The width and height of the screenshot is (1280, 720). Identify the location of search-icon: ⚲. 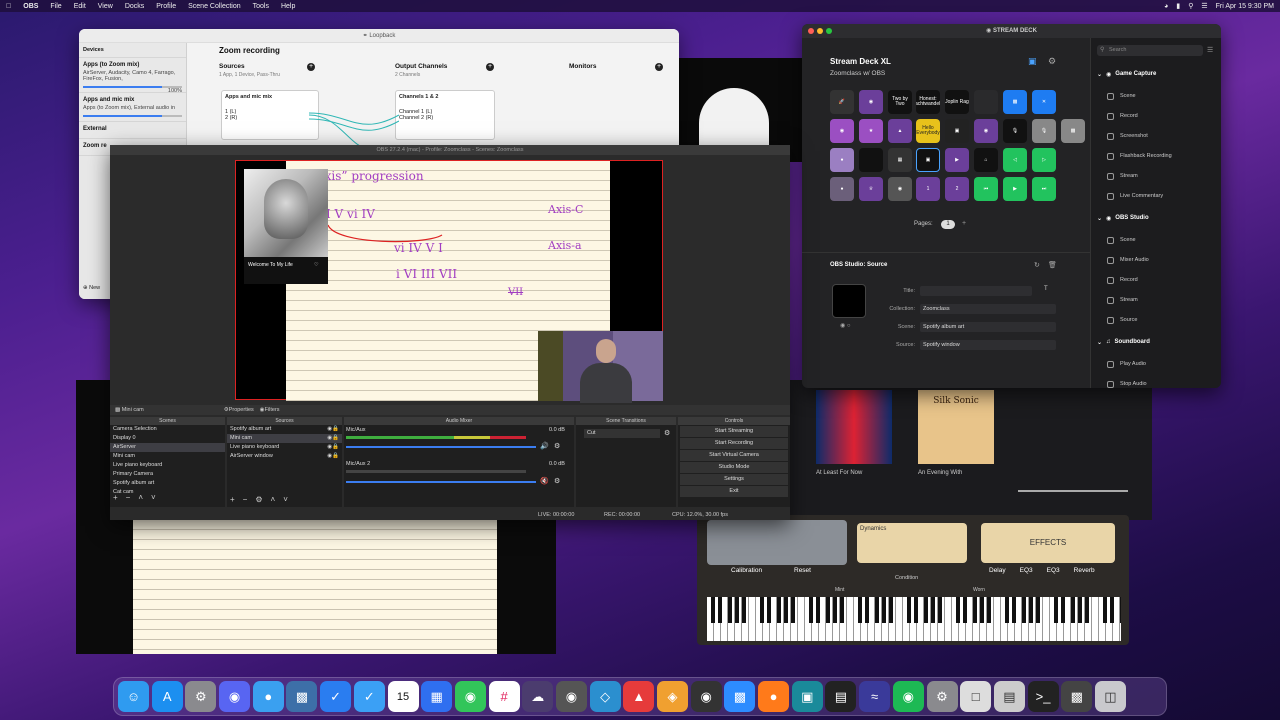
(1190, 6).